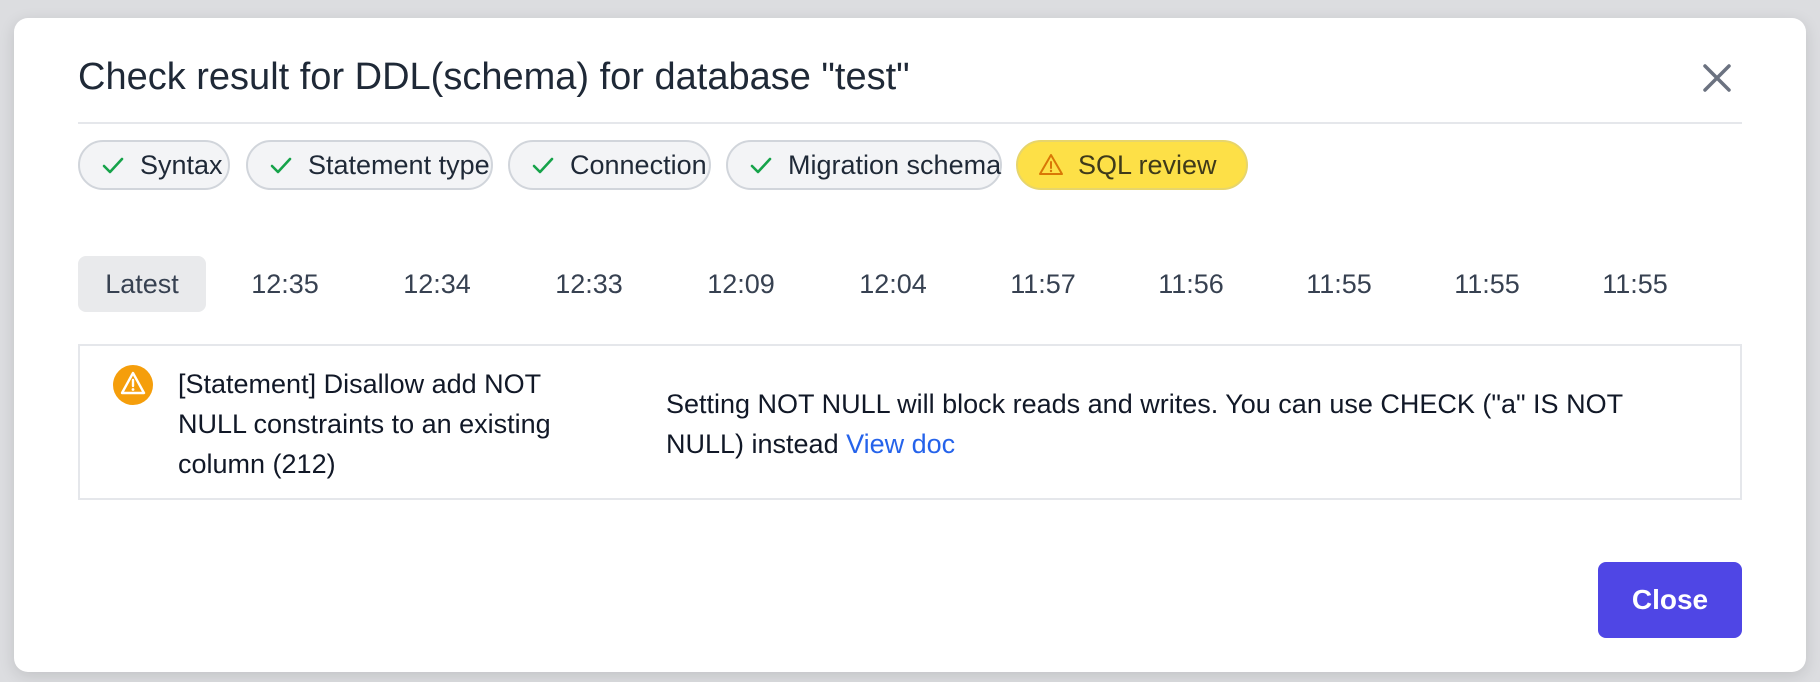  Describe the element at coordinates (1670, 600) in the screenshot. I see `close-button: Close` at that location.